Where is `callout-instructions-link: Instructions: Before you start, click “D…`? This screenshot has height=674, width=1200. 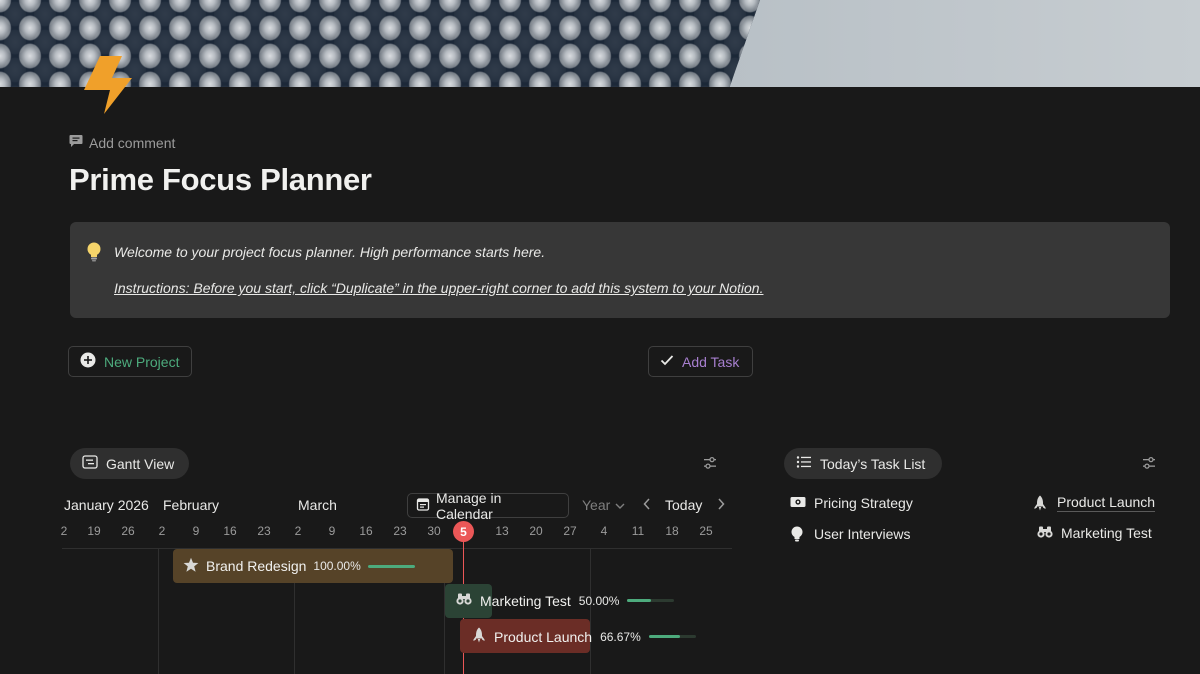
callout-instructions-link: Instructions: Before you start, click “D… is located at coordinates (438, 288).